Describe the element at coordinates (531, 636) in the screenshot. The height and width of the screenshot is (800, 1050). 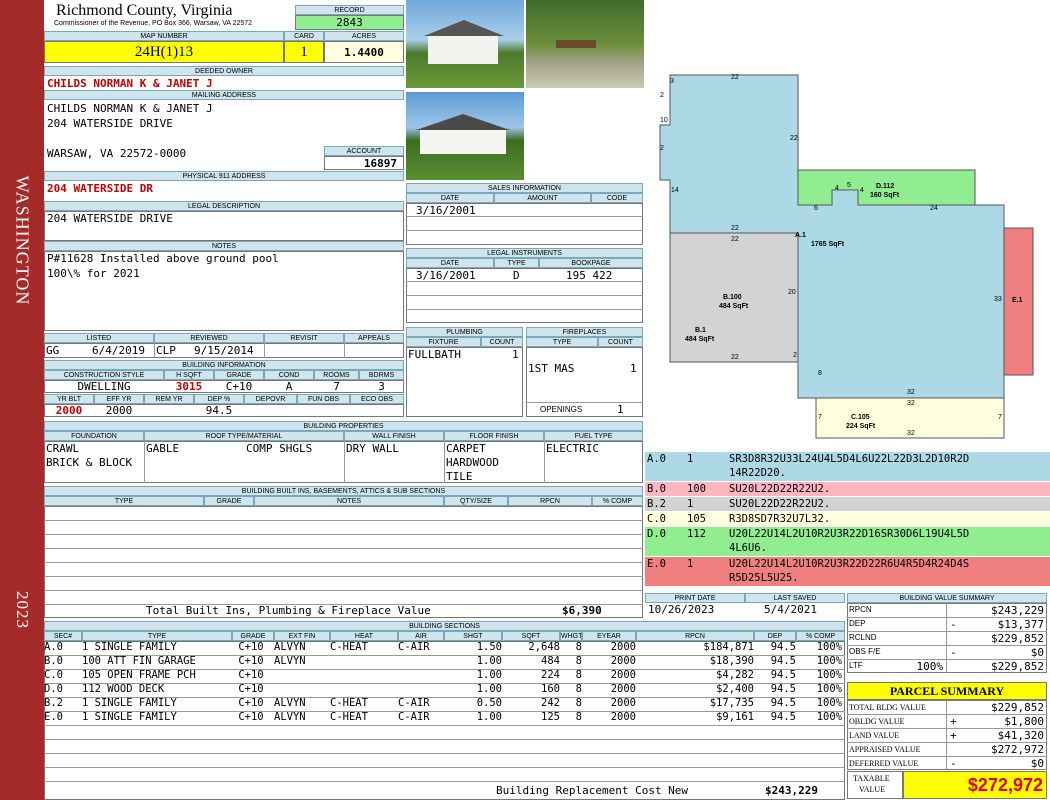
I see `section-col-header: SQFT` at that location.